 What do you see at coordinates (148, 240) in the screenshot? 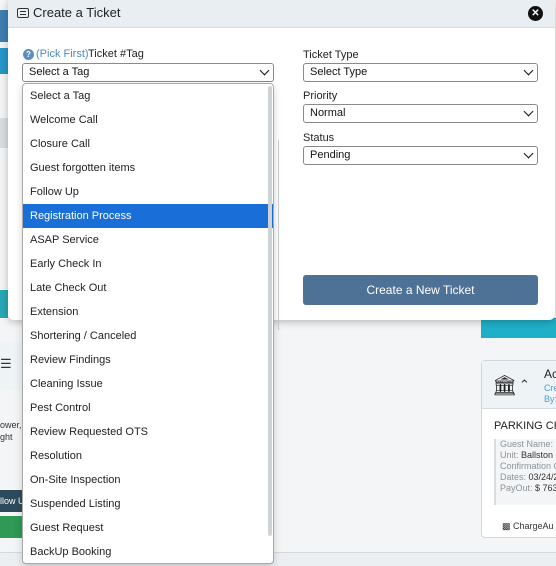
I see `dropdown-option: ASAP Service` at bounding box center [148, 240].